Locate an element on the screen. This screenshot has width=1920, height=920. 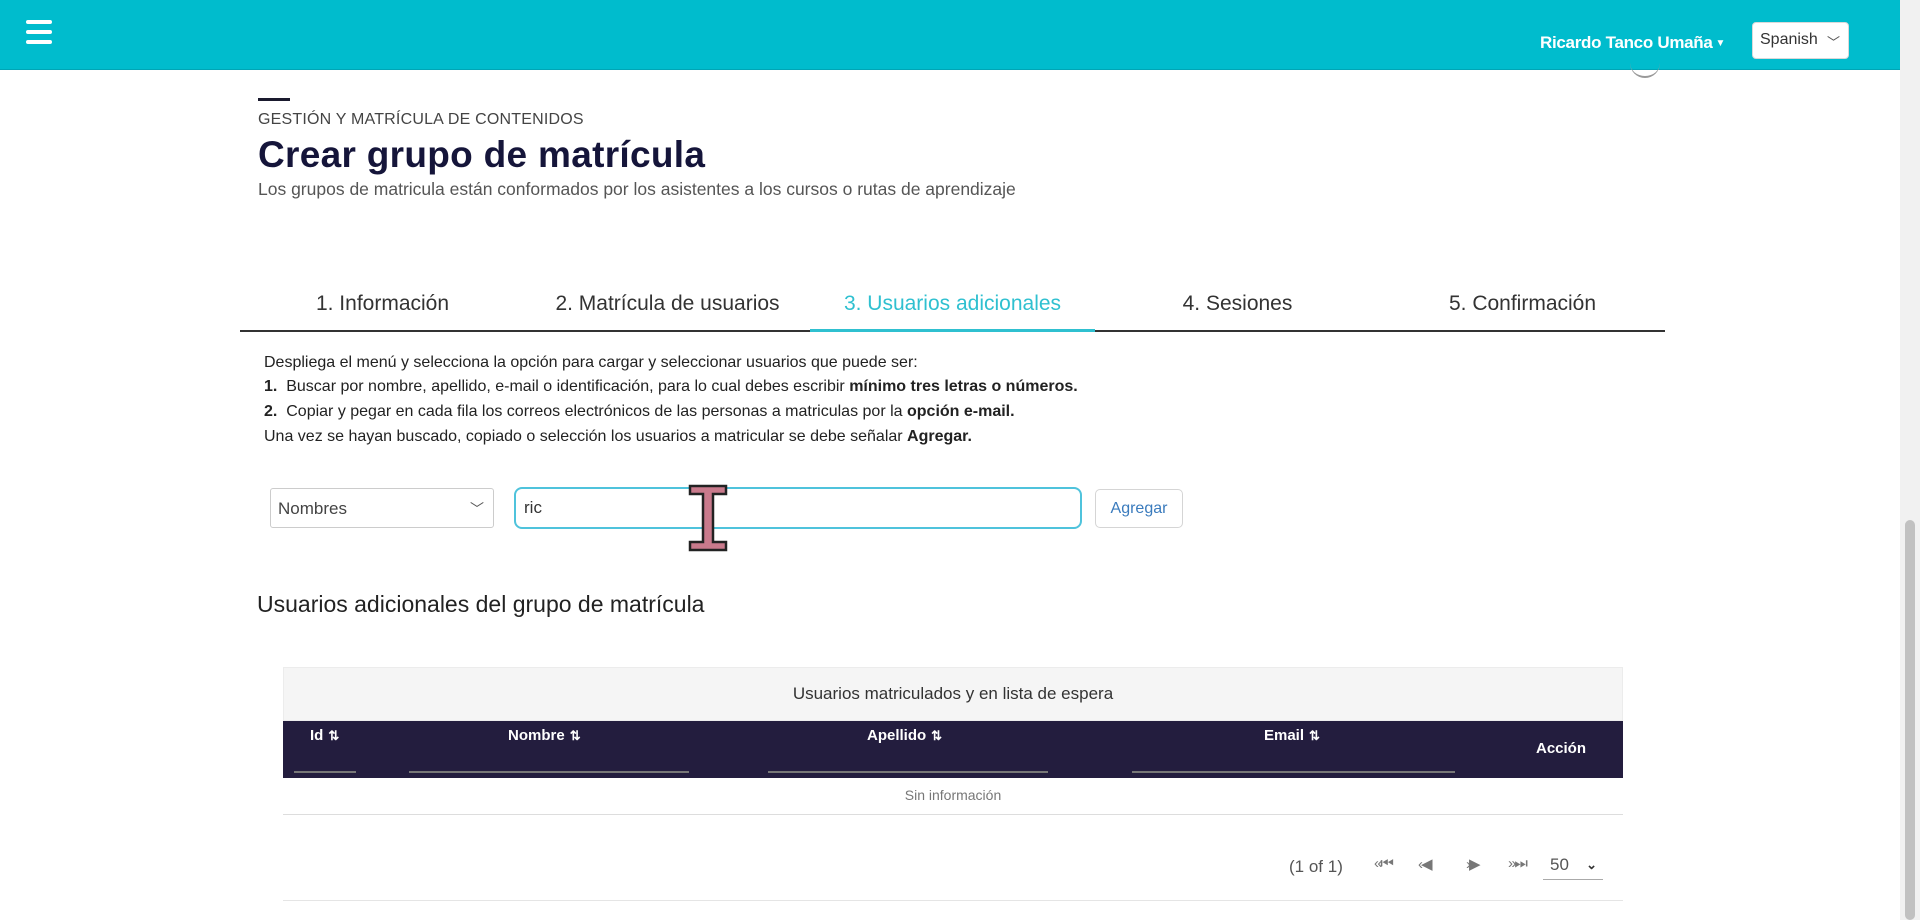
title-accent-line is located at coordinates (274, 99).